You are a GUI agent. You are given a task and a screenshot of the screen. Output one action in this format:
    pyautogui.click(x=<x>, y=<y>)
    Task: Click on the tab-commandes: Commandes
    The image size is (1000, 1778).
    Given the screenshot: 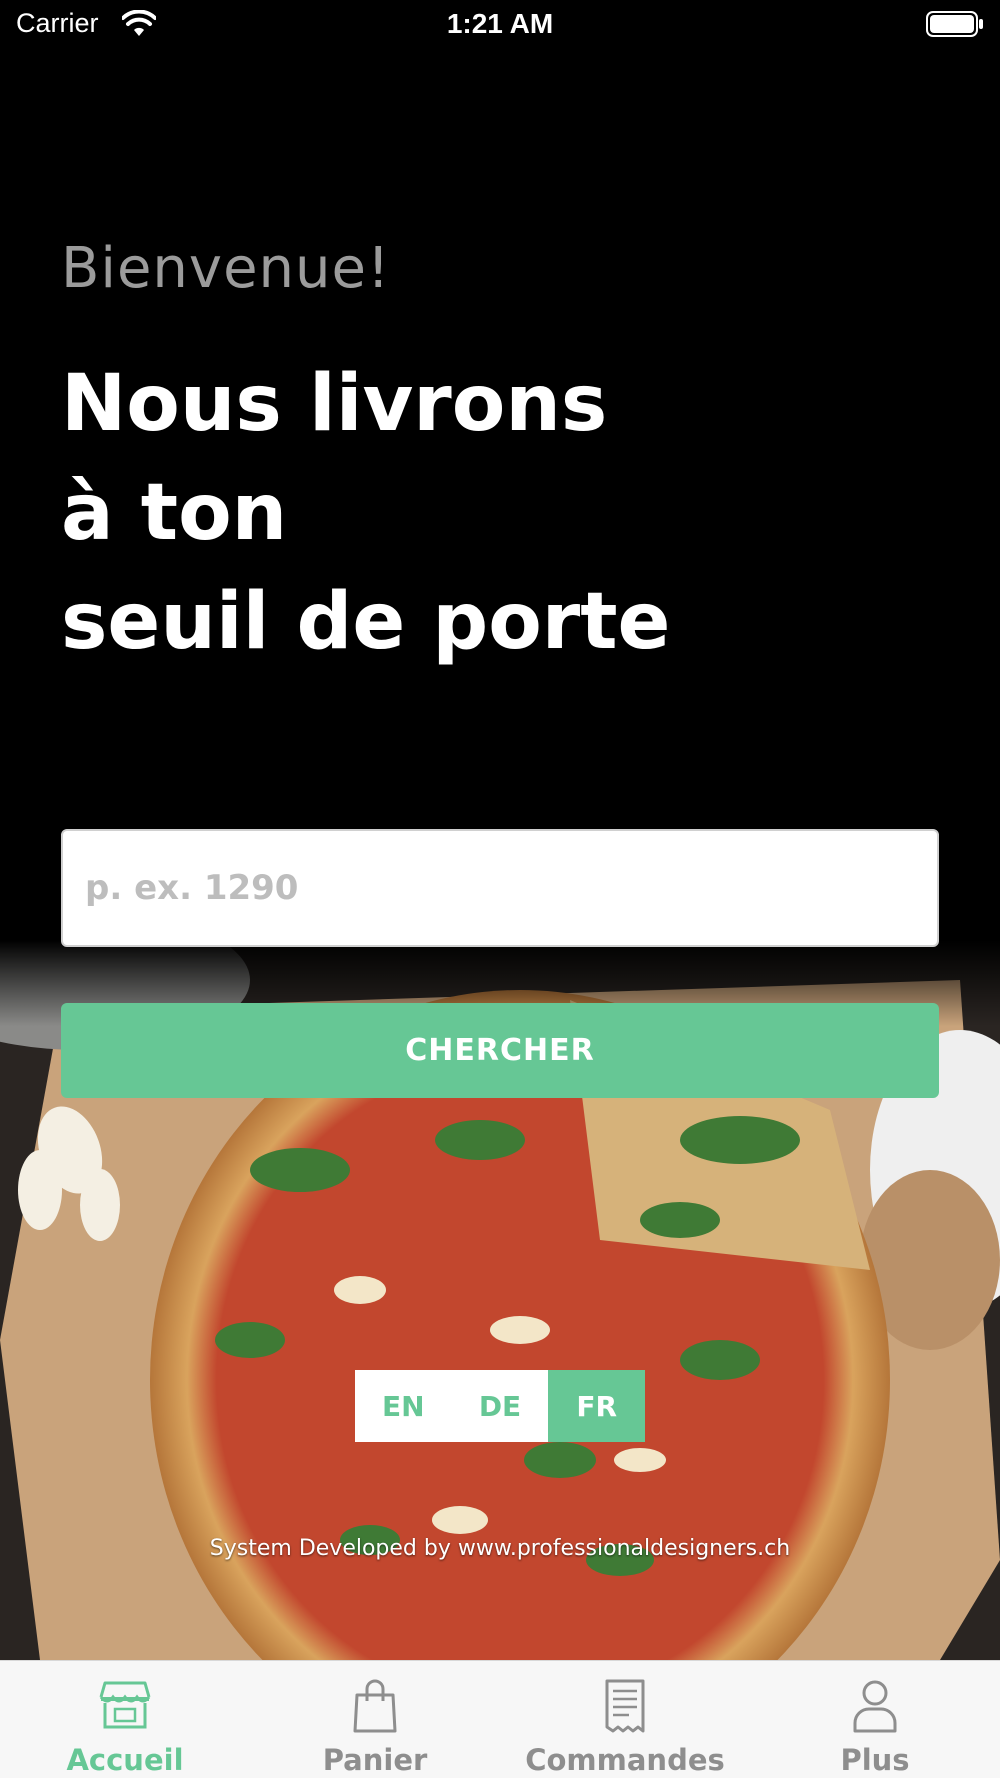 What is the action you would take?
    pyautogui.click(x=625, y=1719)
    